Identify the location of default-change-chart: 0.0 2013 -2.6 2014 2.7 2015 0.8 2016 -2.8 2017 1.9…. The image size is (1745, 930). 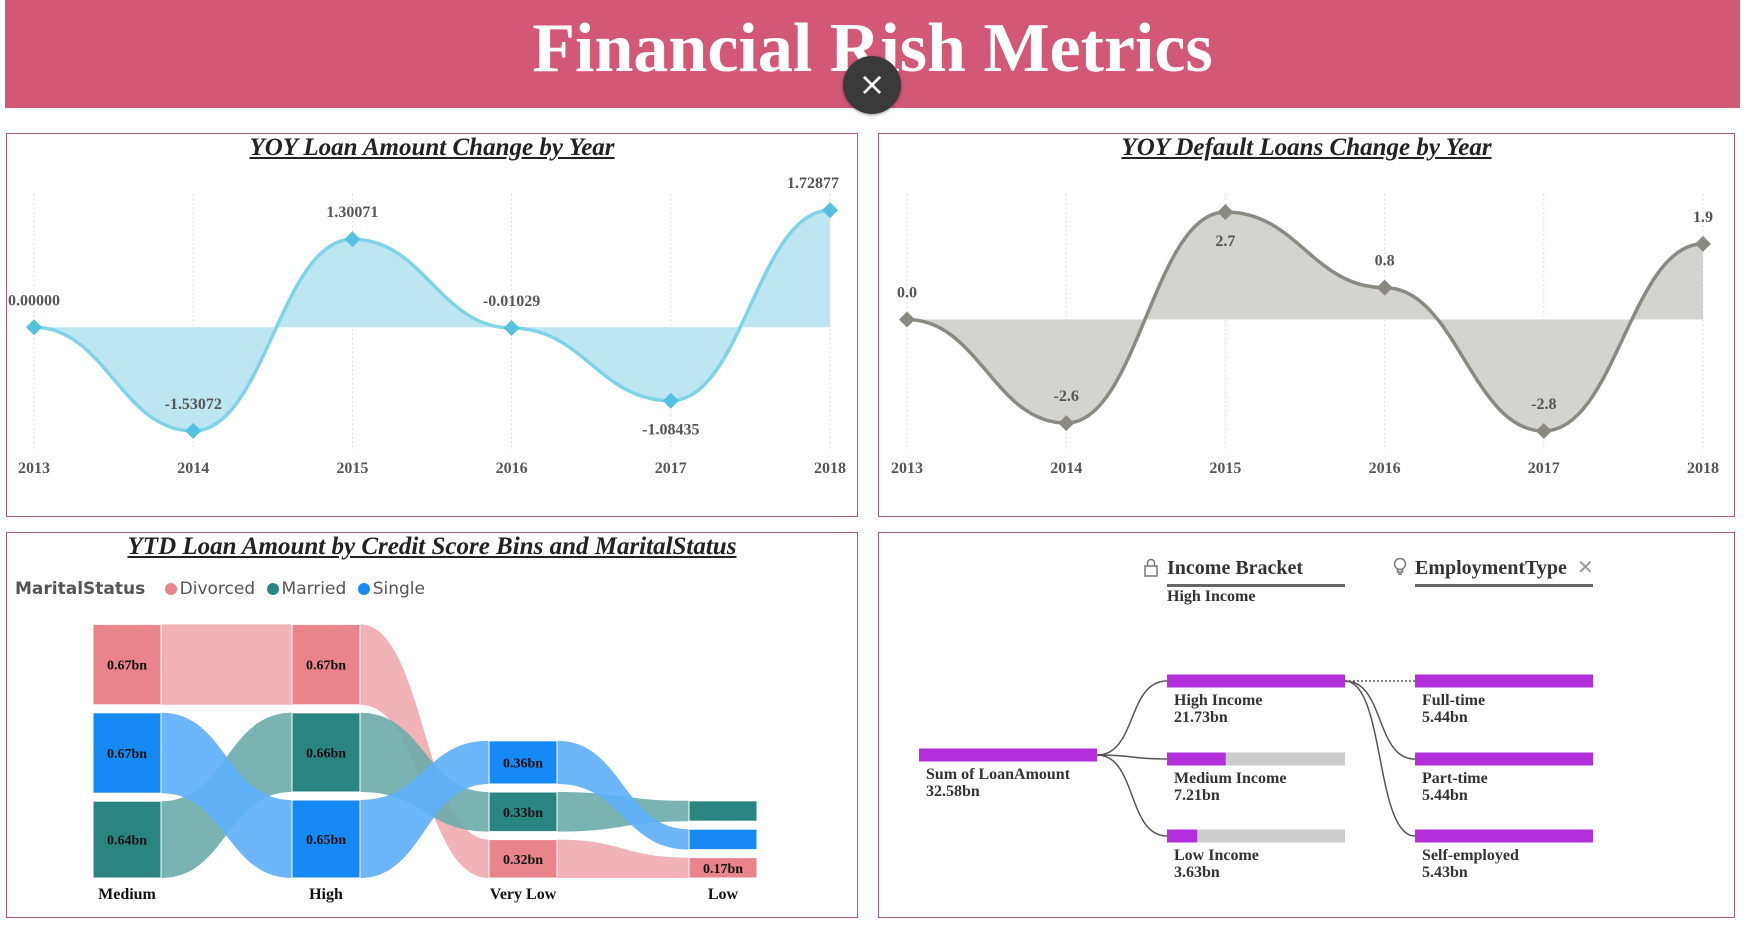
(1305, 335).